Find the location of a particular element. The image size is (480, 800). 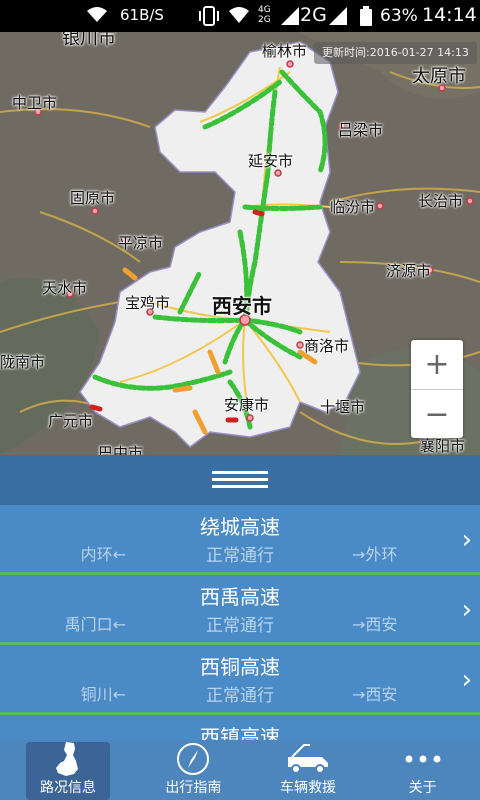

battery-percent: 63% is located at coordinates (399, 16).